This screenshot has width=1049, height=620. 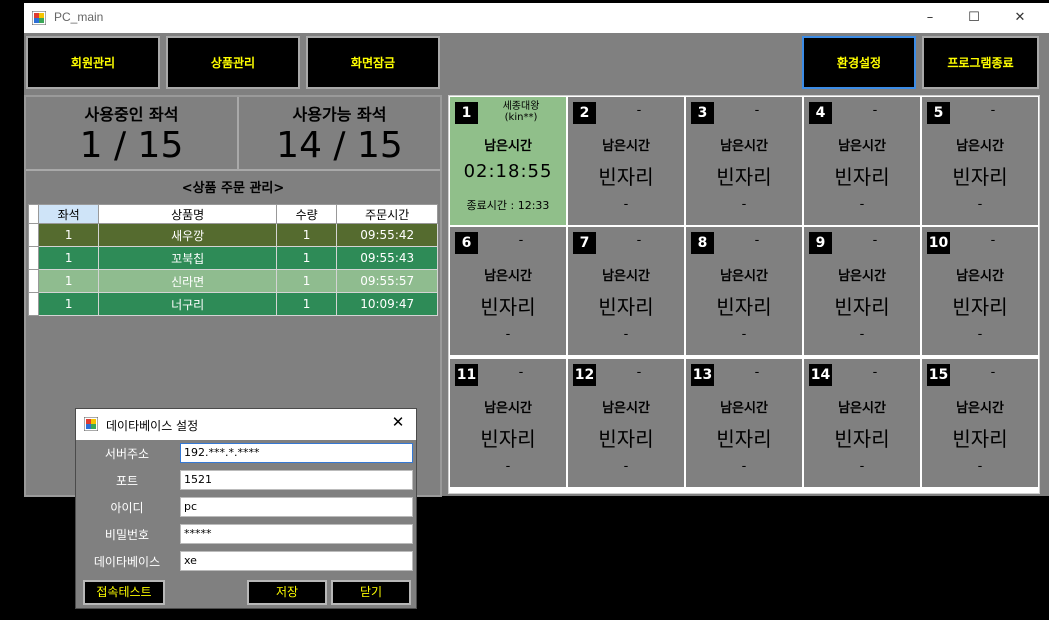 What do you see at coordinates (626, 291) in the screenshot?
I see `seat-7: 7 - 남은시간 빈자리 -` at bounding box center [626, 291].